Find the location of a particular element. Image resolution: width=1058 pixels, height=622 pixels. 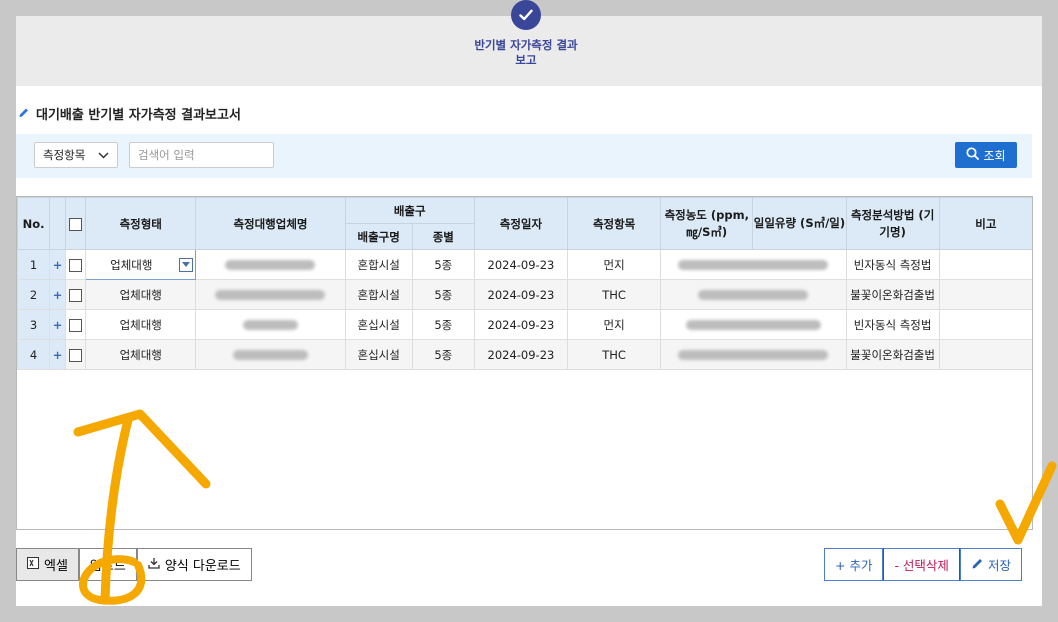

template-download-button: 양식 다운로드 is located at coordinates (194, 564).